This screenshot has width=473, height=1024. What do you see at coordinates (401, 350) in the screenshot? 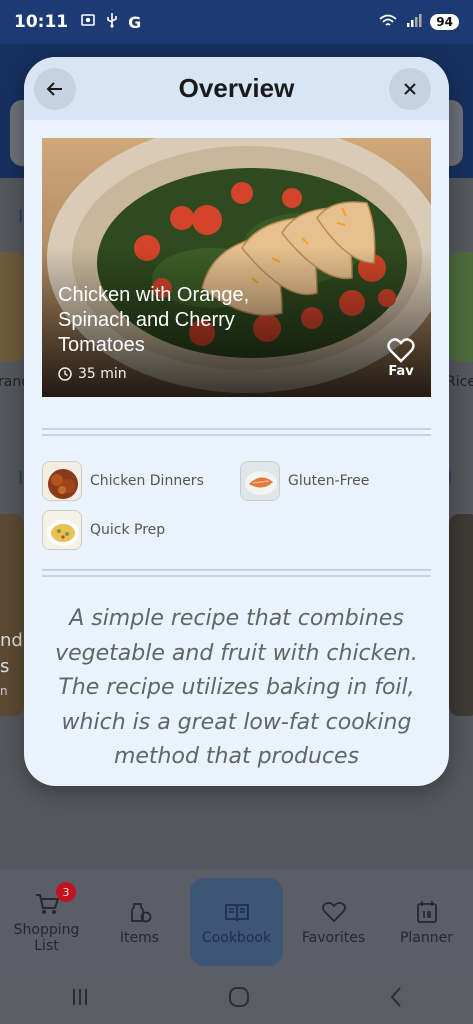
I see `heart-outline-icon` at bounding box center [401, 350].